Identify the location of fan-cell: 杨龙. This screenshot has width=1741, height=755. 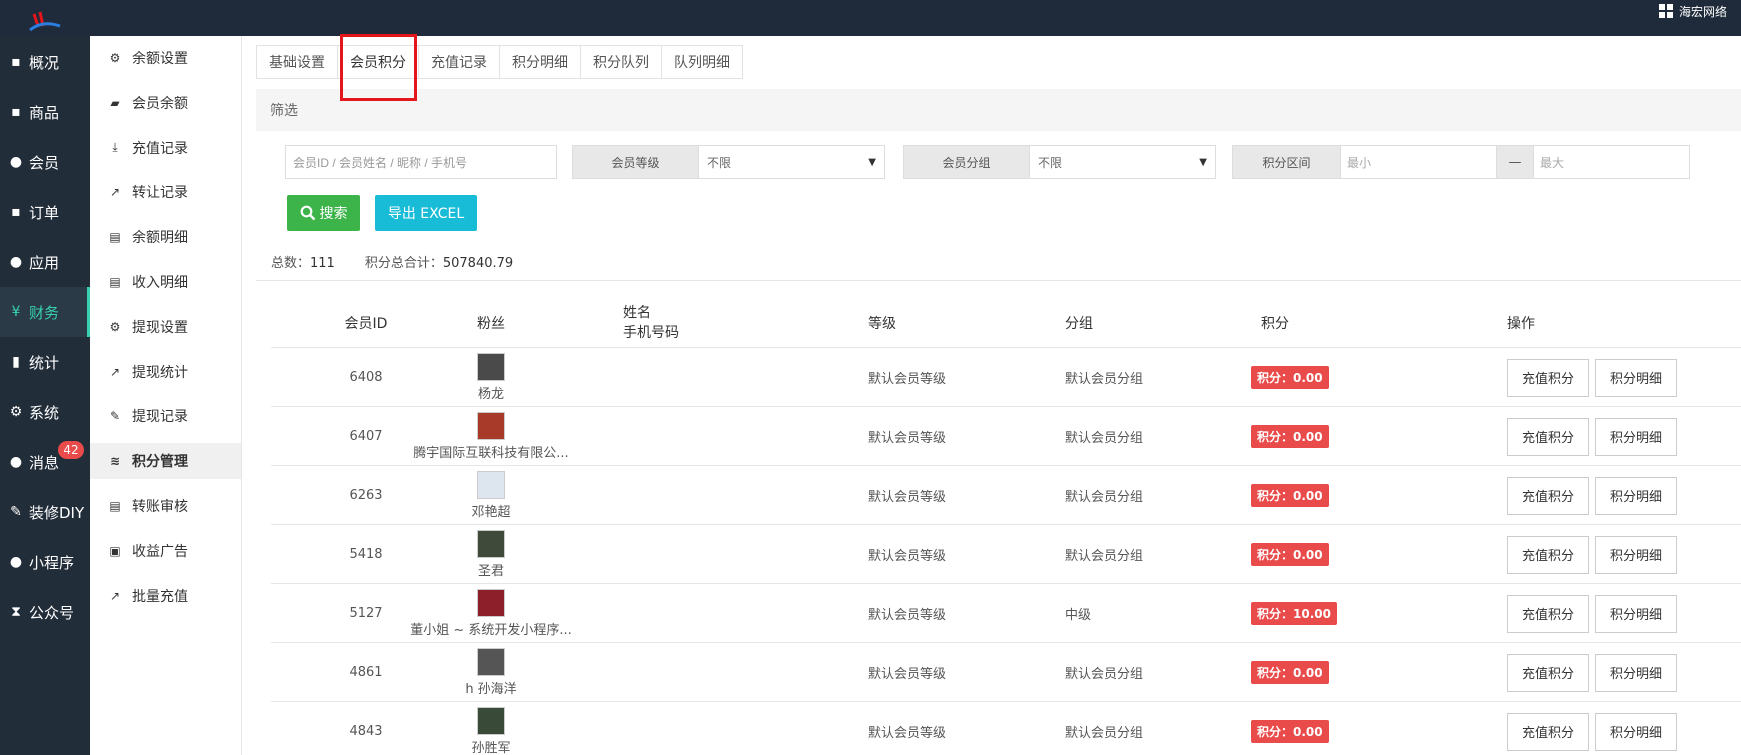
(491, 377).